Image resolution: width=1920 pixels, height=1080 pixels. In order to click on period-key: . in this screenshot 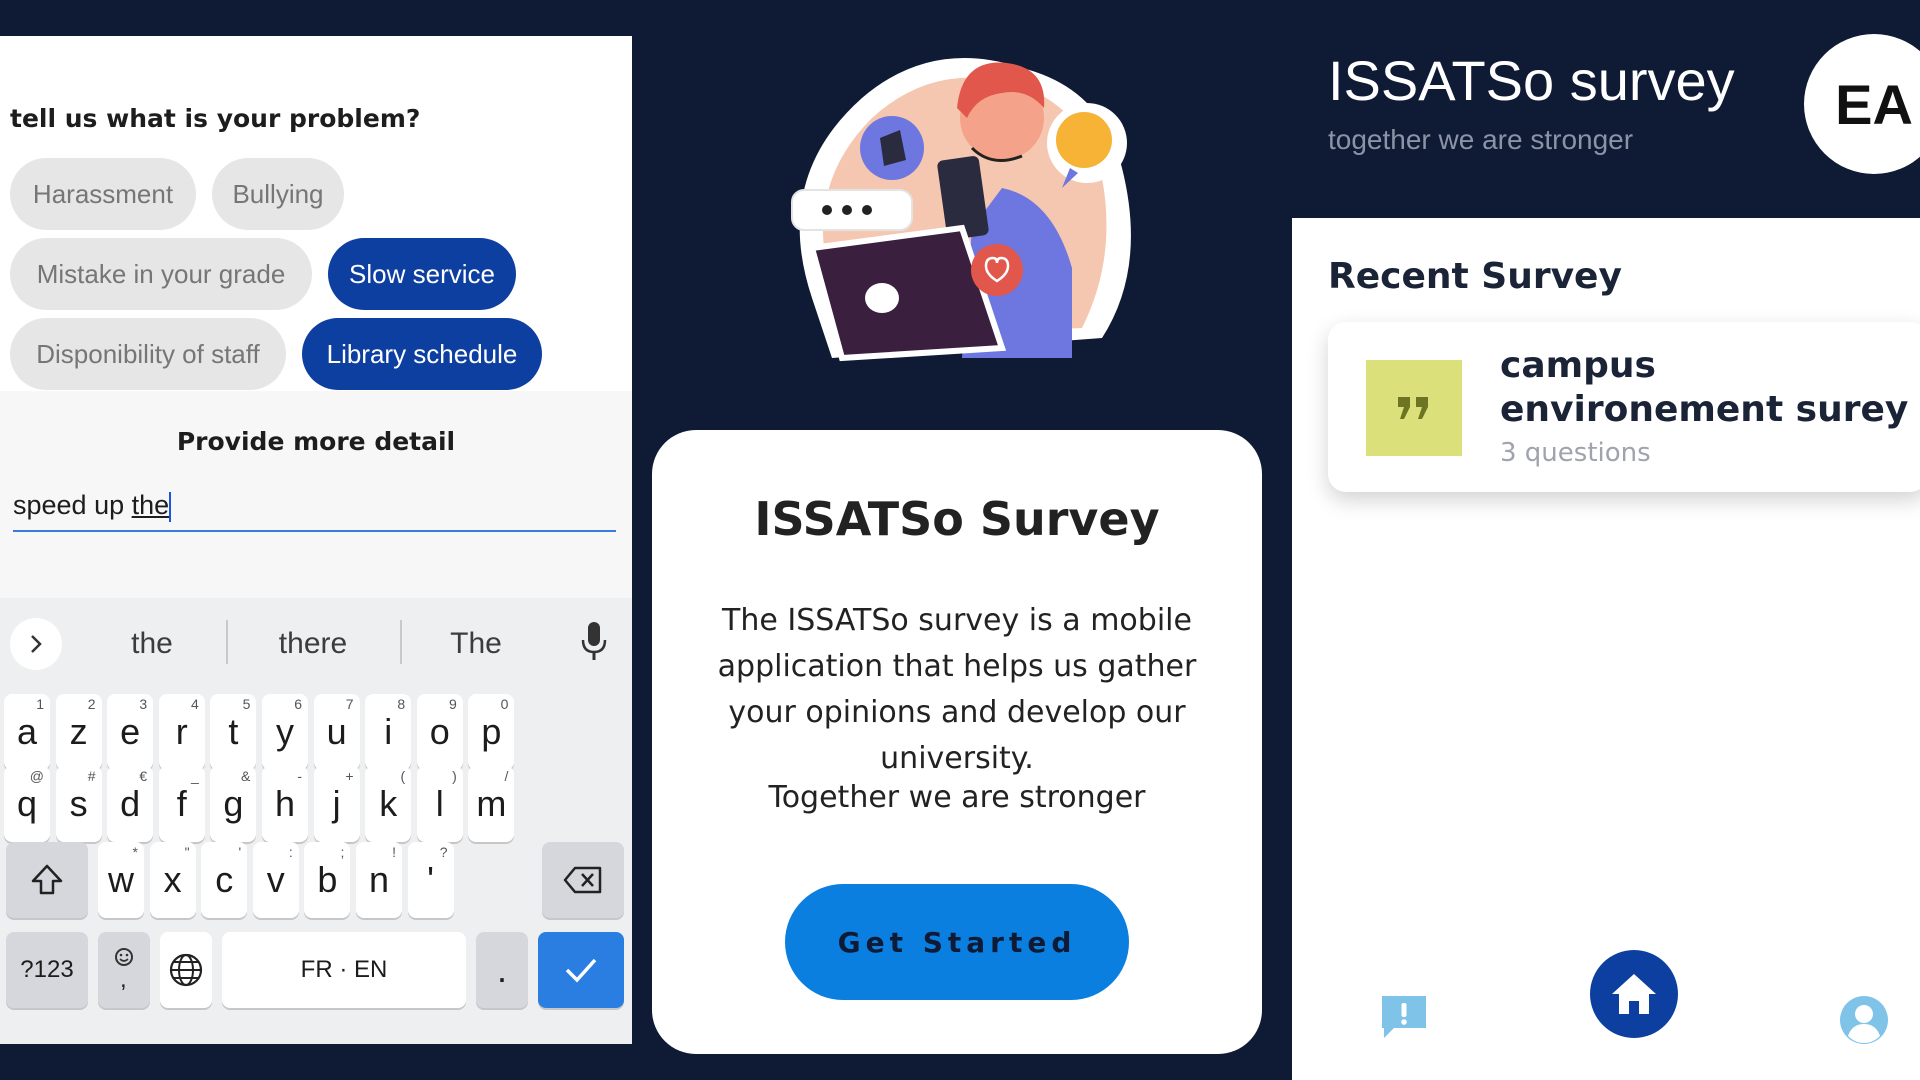, I will do `click(502, 970)`.